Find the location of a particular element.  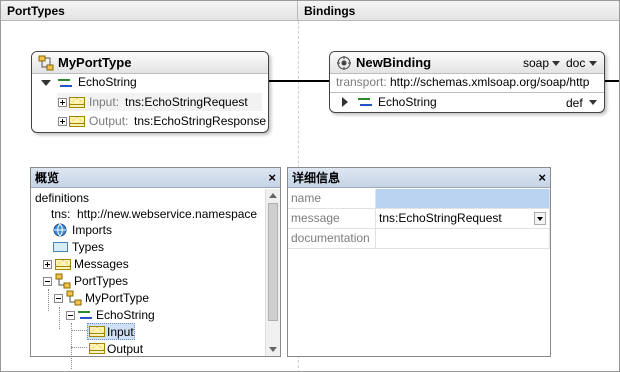

transport-value: http://schemas.xmlsoap.org/soap/http is located at coordinates (489, 82).